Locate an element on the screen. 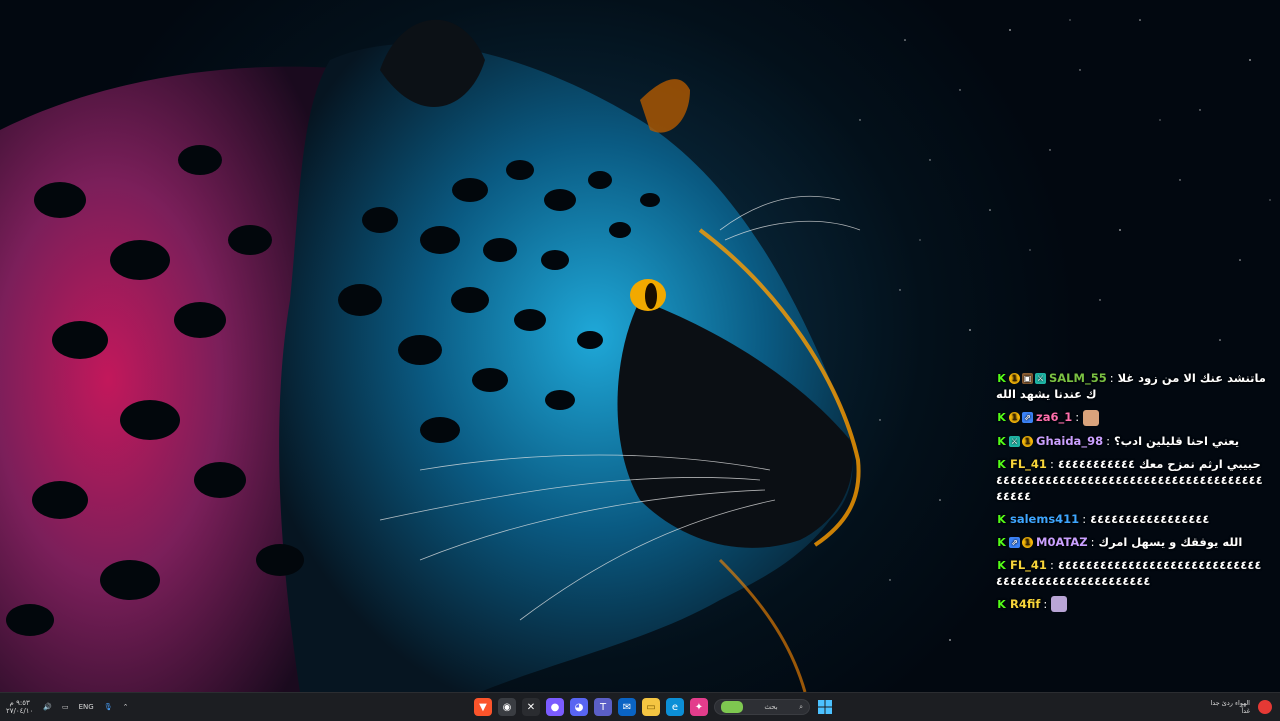 The height and width of the screenshot is (721, 1280). chat-message: K R4fif: is located at coordinates (1131, 604).